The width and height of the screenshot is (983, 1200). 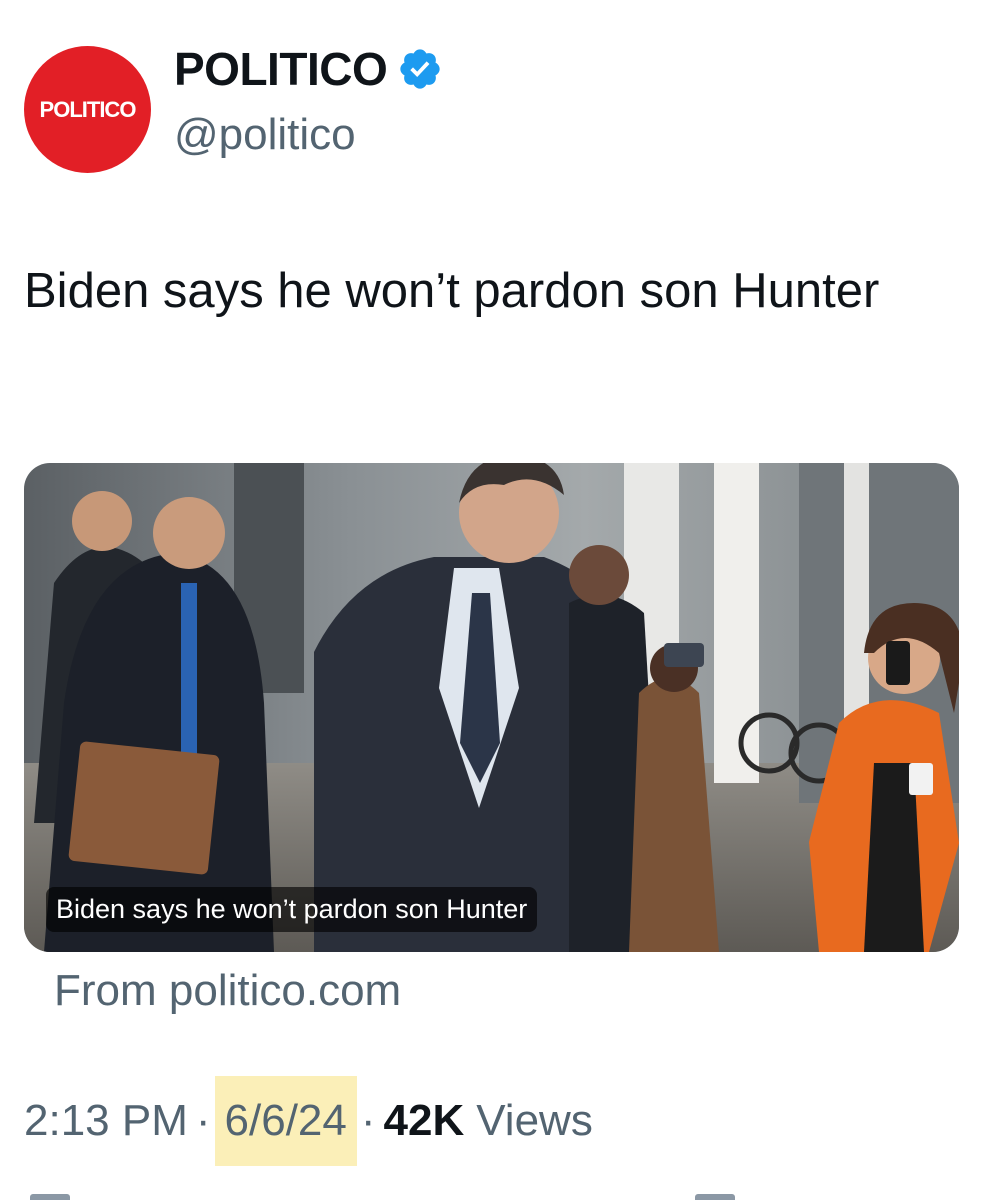 I want to click on name-row: POLITICO, so click(x=308, y=69).